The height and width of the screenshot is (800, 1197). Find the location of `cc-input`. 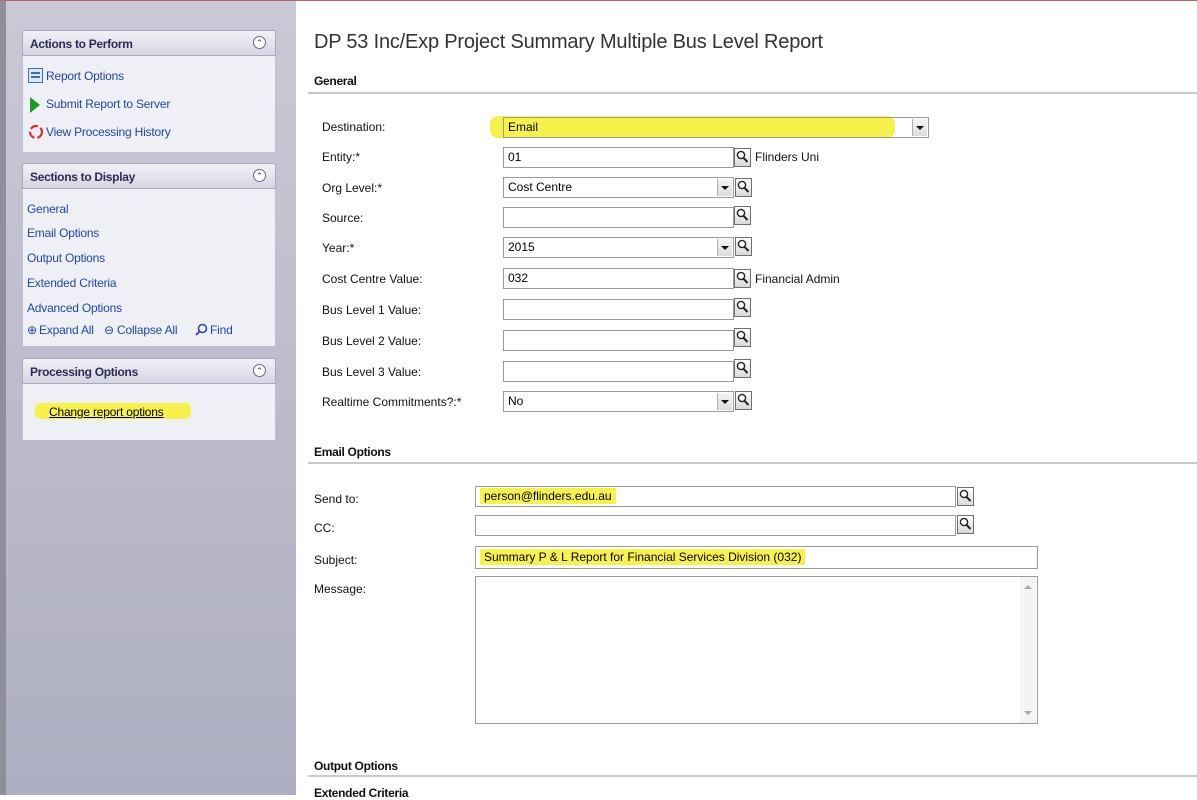

cc-input is located at coordinates (715, 525).